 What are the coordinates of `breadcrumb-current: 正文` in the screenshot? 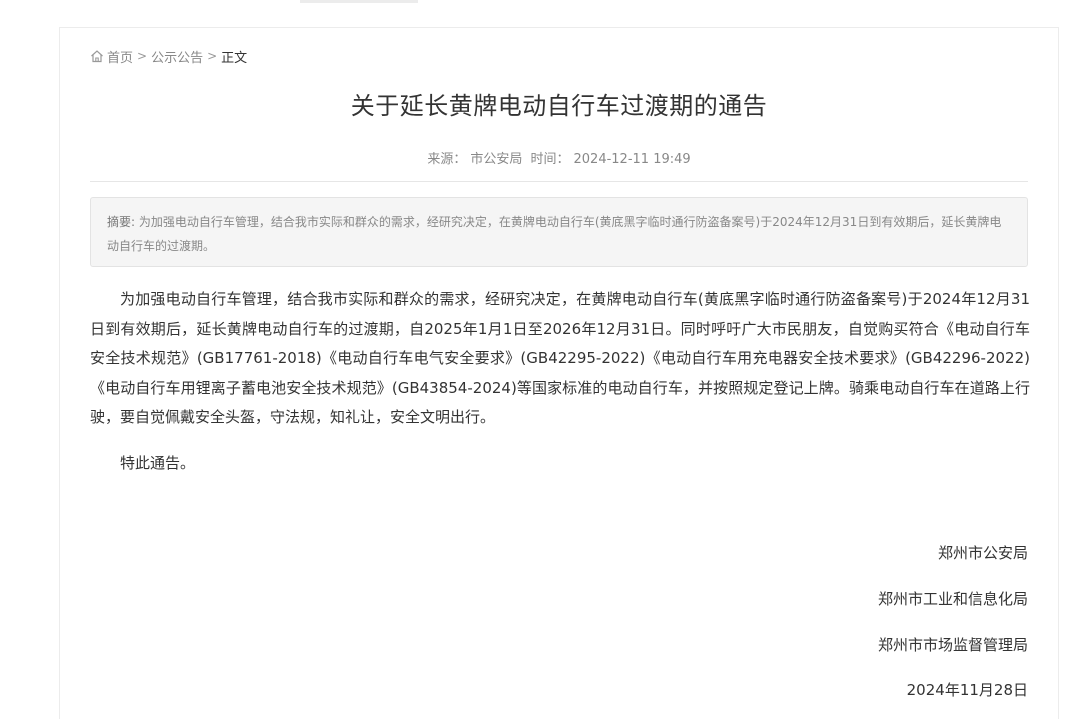 It's located at (234, 58).